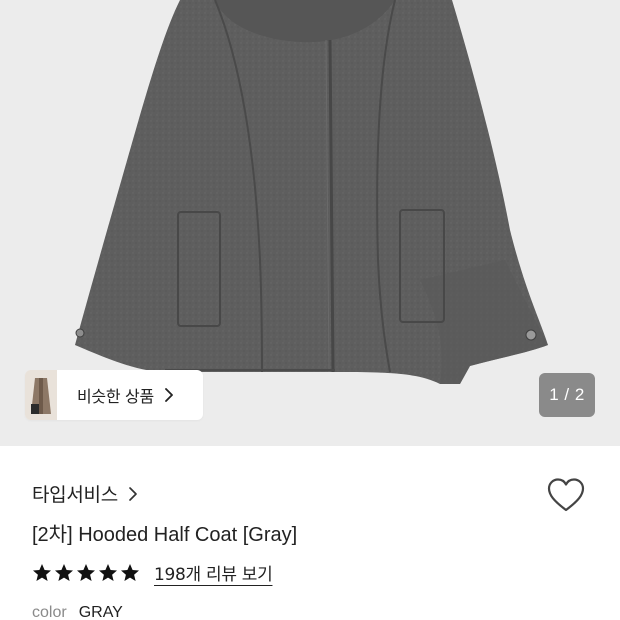 Image resolution: width=620 pixels, height=620 pixels. Describe the element at coordinates (41, 395) in the screenshot. I see `similar-product-thumbnail` at that location.